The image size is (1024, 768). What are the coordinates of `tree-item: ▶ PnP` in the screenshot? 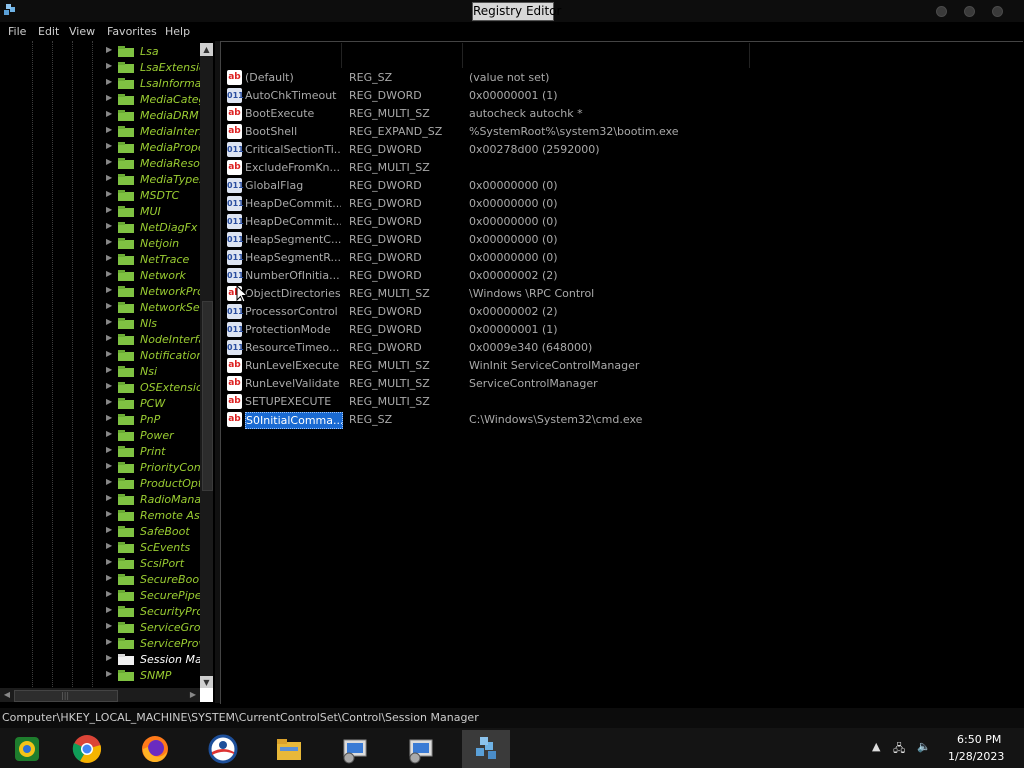 It's located at (154, 420).